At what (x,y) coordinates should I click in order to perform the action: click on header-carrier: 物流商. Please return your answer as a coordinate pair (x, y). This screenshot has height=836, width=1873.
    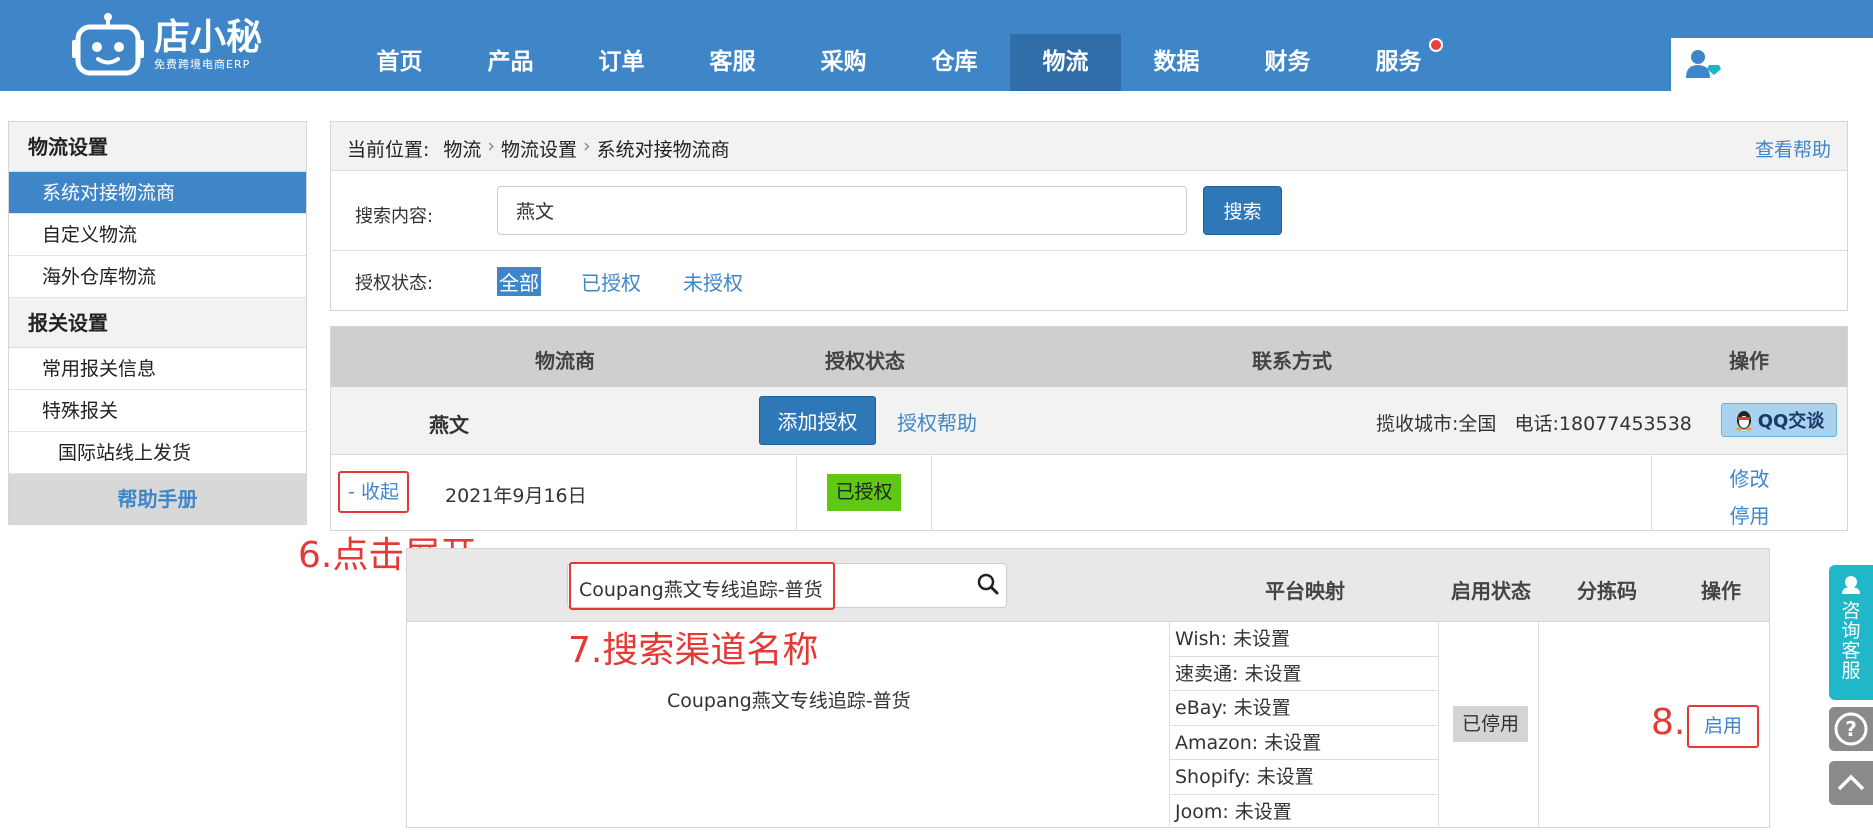
    Looking at the image, I should click on (565, 361).